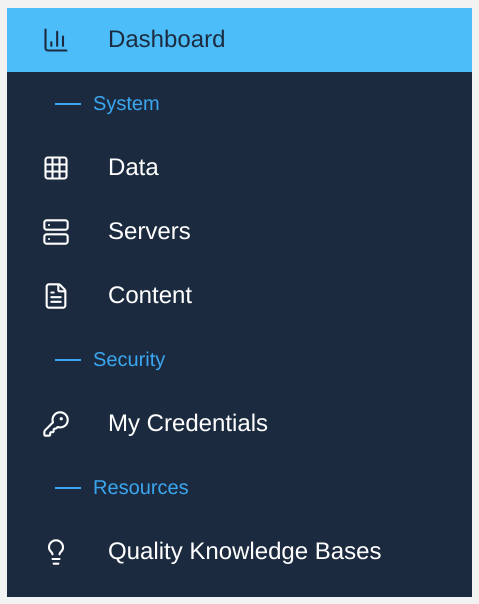 This screenshot has height=604, width=479. What do you see at coordinates (56, 40) in the screenshot?
I see `bar-chart-icon` at bounding box center [56, 40].